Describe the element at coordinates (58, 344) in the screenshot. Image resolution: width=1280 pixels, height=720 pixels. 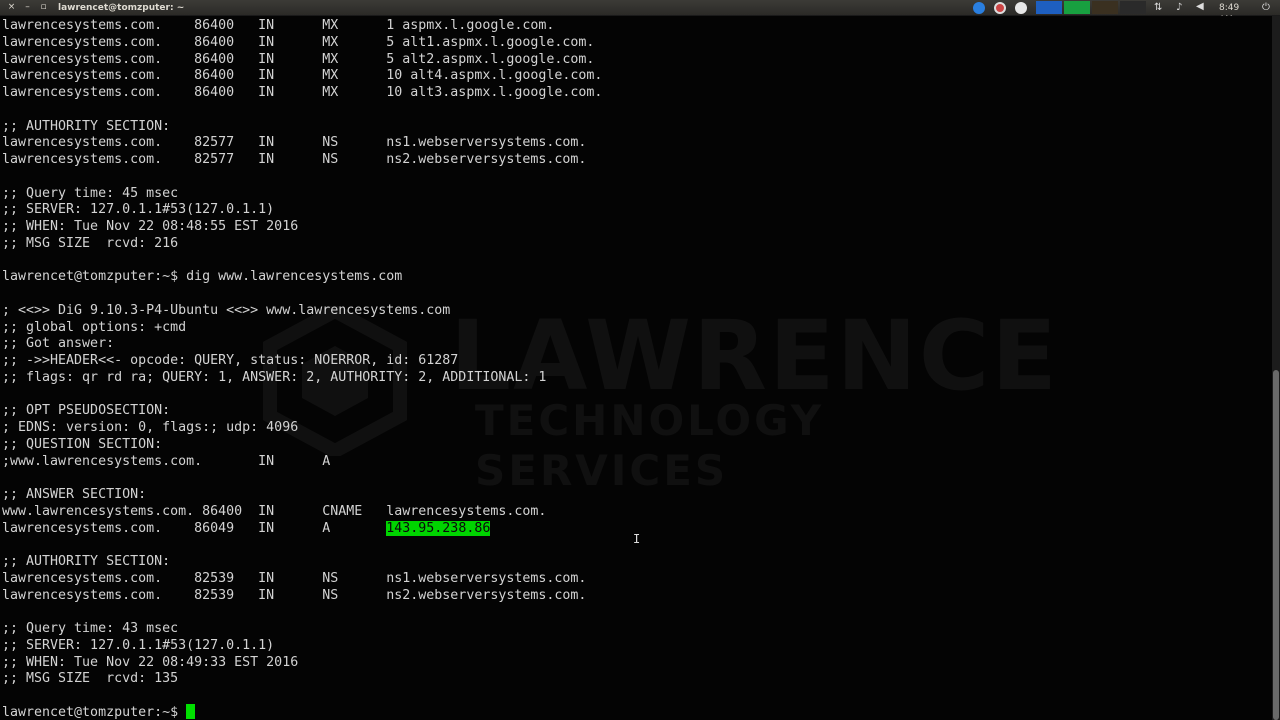
I see `terminal-line: ;; Got answer:` at that location.